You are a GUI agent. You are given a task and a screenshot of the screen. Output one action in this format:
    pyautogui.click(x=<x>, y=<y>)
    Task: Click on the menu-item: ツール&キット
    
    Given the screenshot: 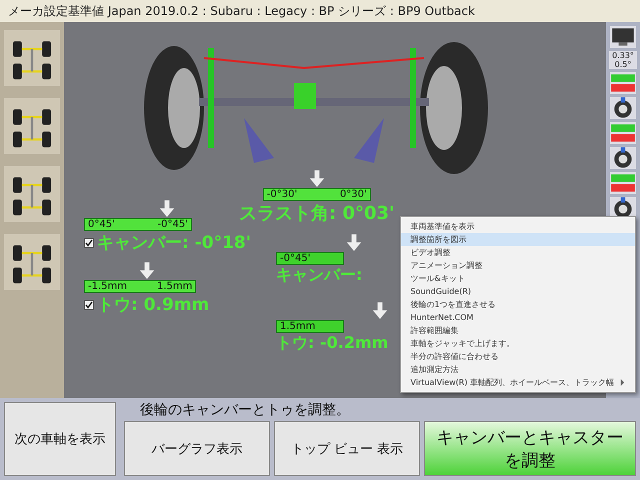 What is the action you would take?
    pyautogui.click(x=517, y=278)
    